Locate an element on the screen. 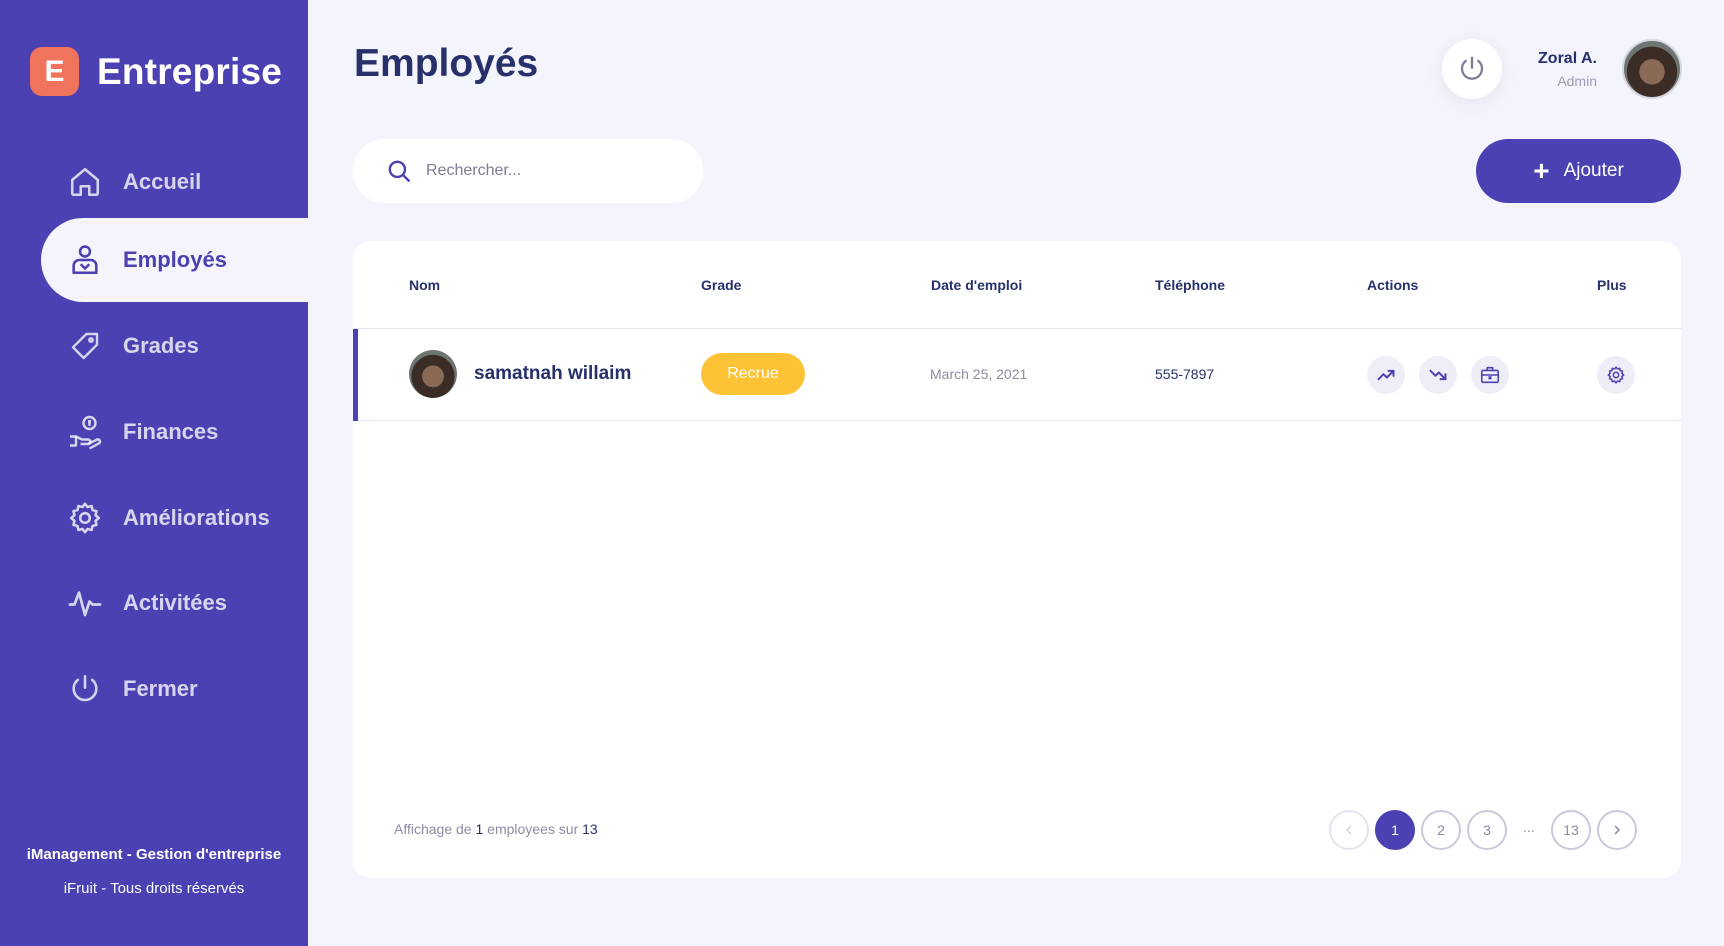 The width and height of the screenshot is (1724, 946). add-employee-button: + Ajouter is located at coordinates (1578, 171).